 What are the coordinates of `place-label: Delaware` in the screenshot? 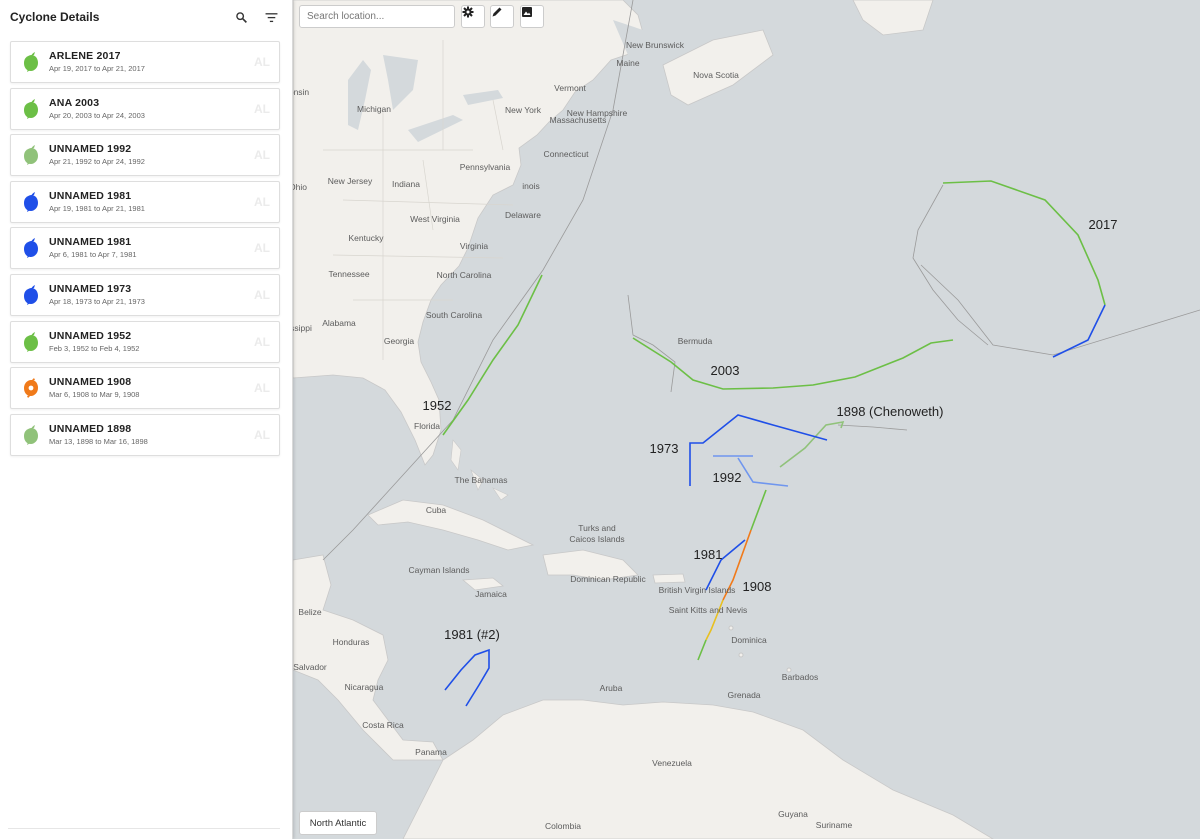 It's located at (523, 215).